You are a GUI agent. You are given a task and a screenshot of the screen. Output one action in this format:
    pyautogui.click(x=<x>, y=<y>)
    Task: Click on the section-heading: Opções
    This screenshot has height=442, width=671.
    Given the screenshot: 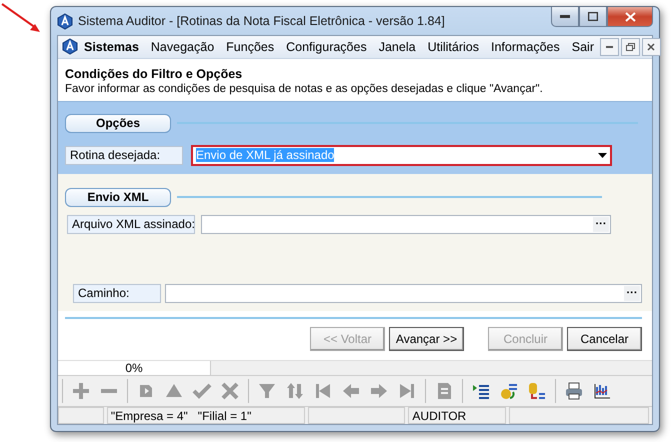 What is the action you would take?
    pyautogui.click(x=118, y=123)
    